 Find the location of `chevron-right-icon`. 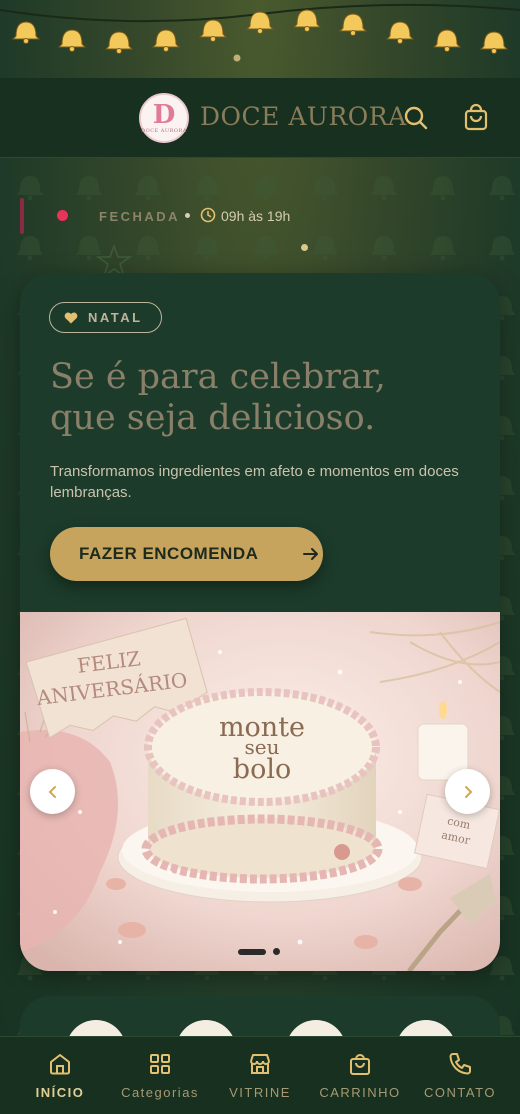

chevron-right-icon is located at coordinates (468, 791).